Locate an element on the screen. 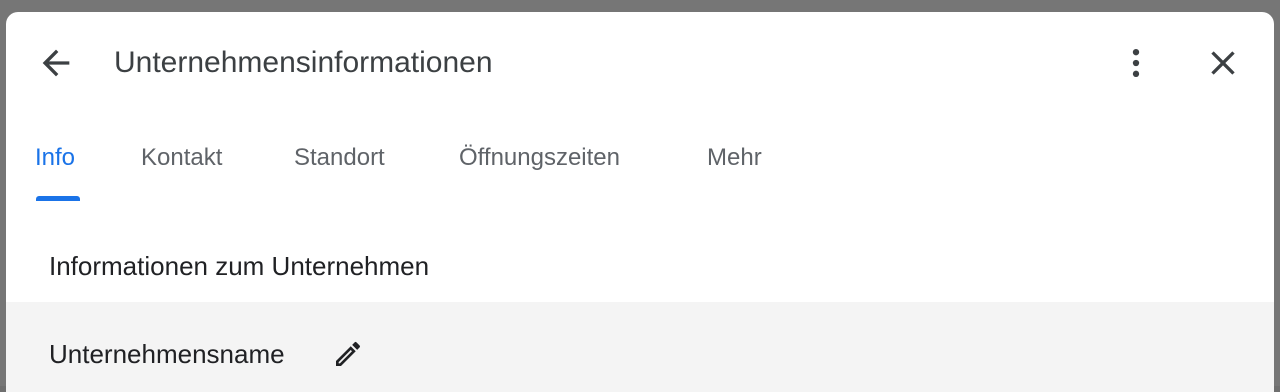  edit-business-name-button is located at coordinates (348, 354).